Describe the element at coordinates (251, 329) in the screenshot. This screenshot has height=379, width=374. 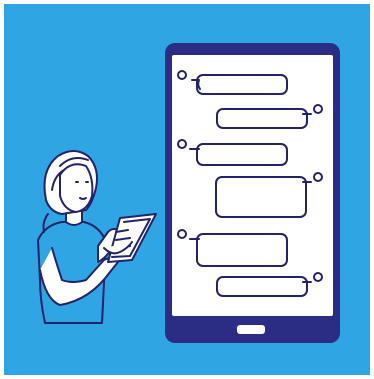
I see `home-button-icon` at that location.